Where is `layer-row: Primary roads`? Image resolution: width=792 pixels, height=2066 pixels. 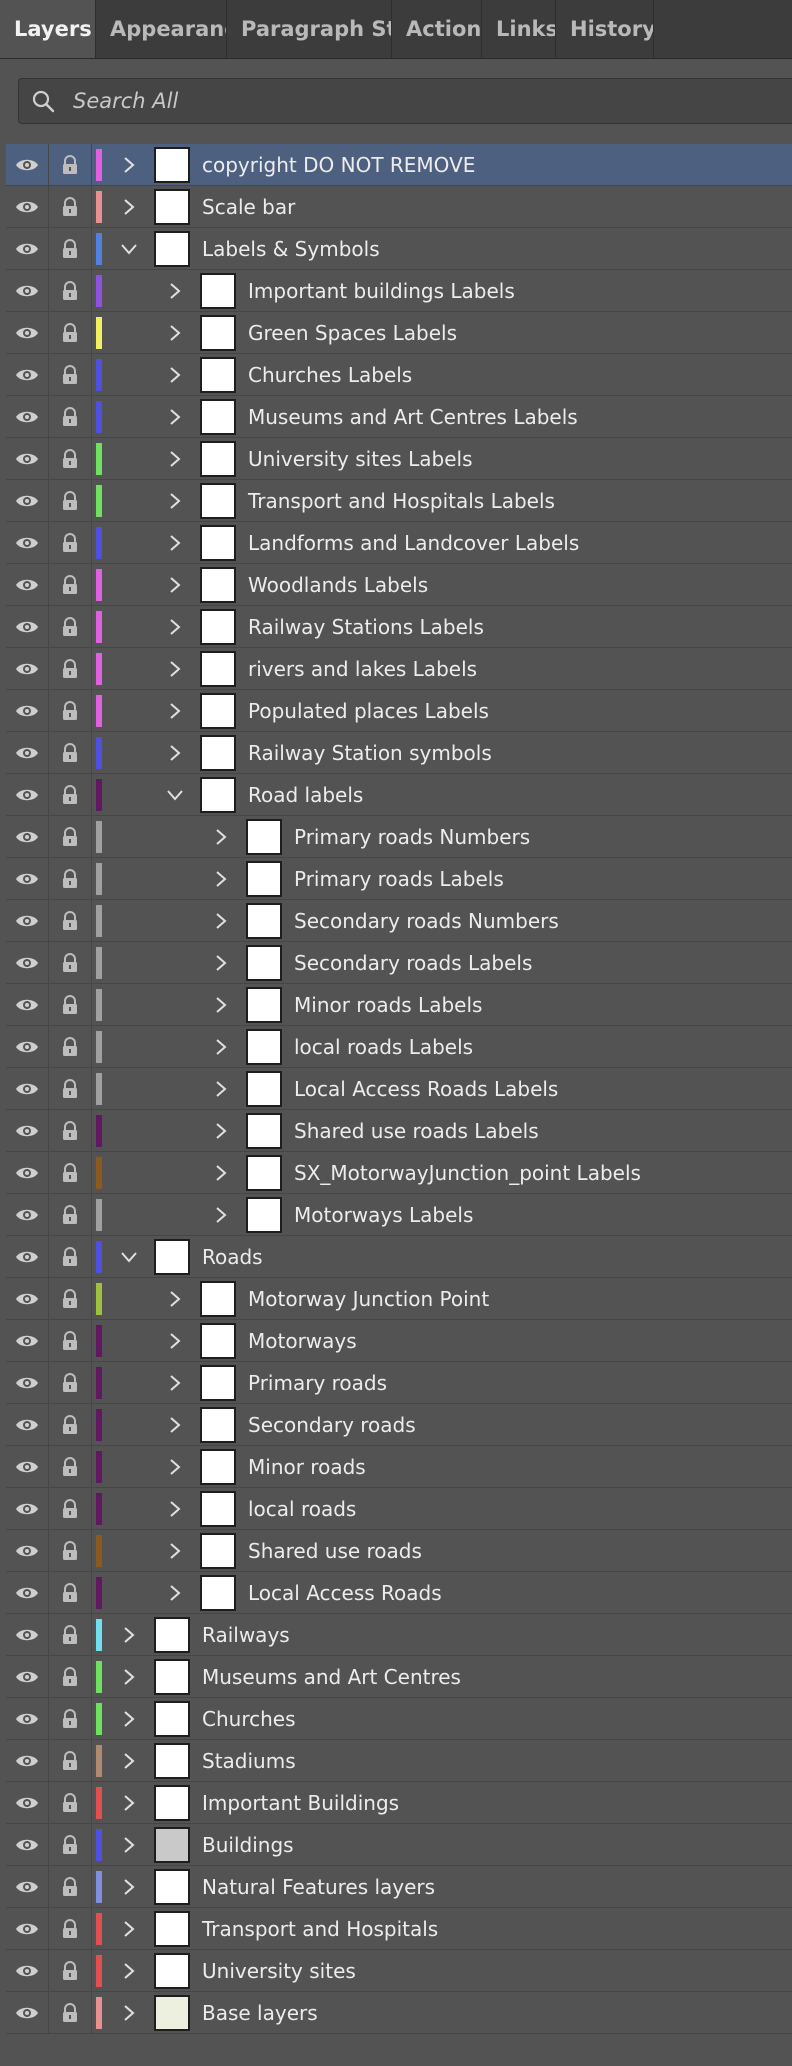
layer-row: Primary roads is located at coordinates (399, 1383).